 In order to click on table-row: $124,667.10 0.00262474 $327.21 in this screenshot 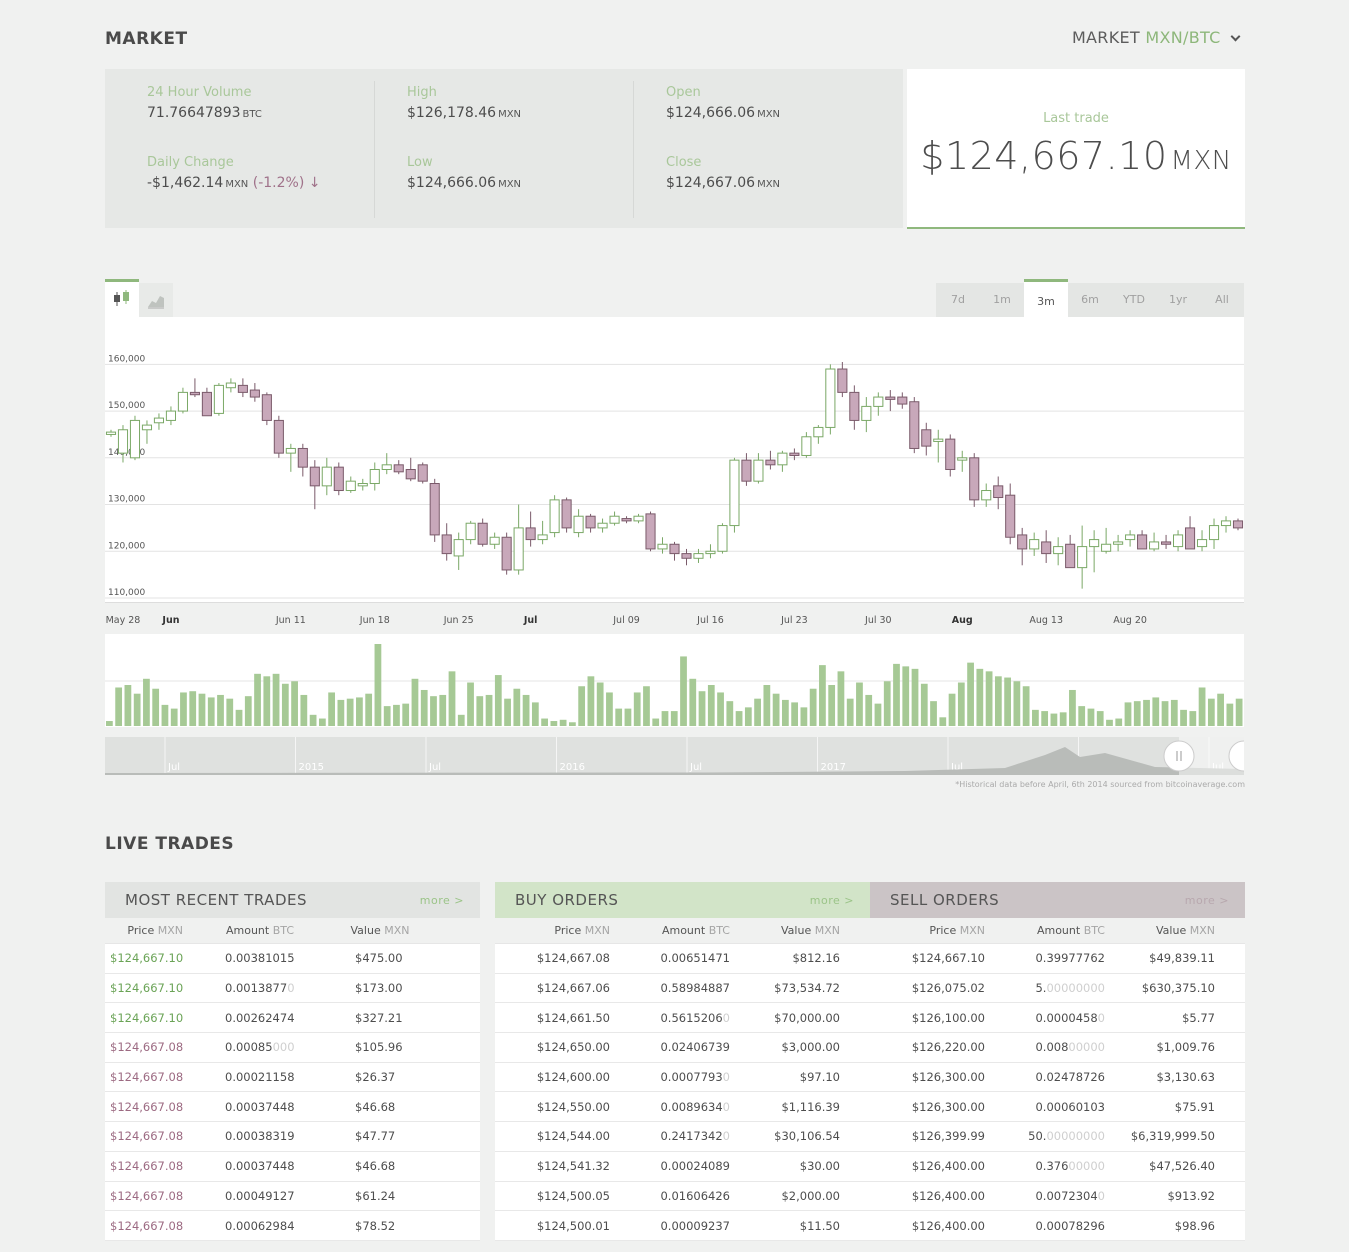, I will do `click(292, 1018)`.